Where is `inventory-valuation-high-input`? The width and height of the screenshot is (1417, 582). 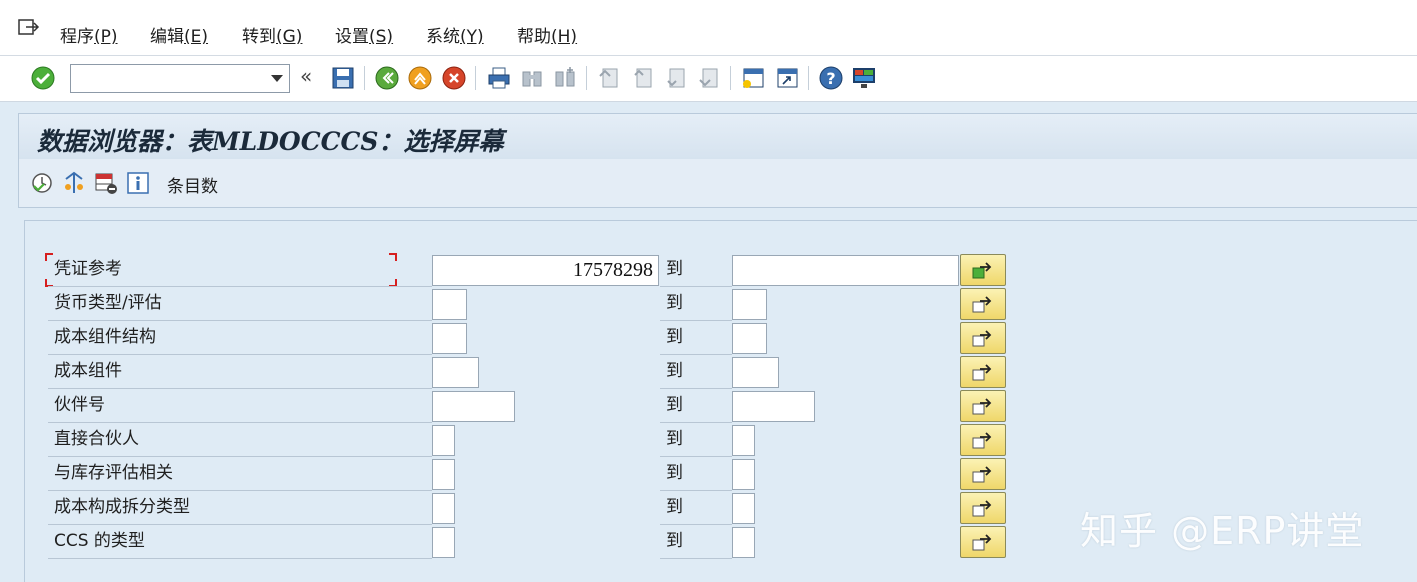 inventory-valuation-high-input is located at coordinates (743, 474).